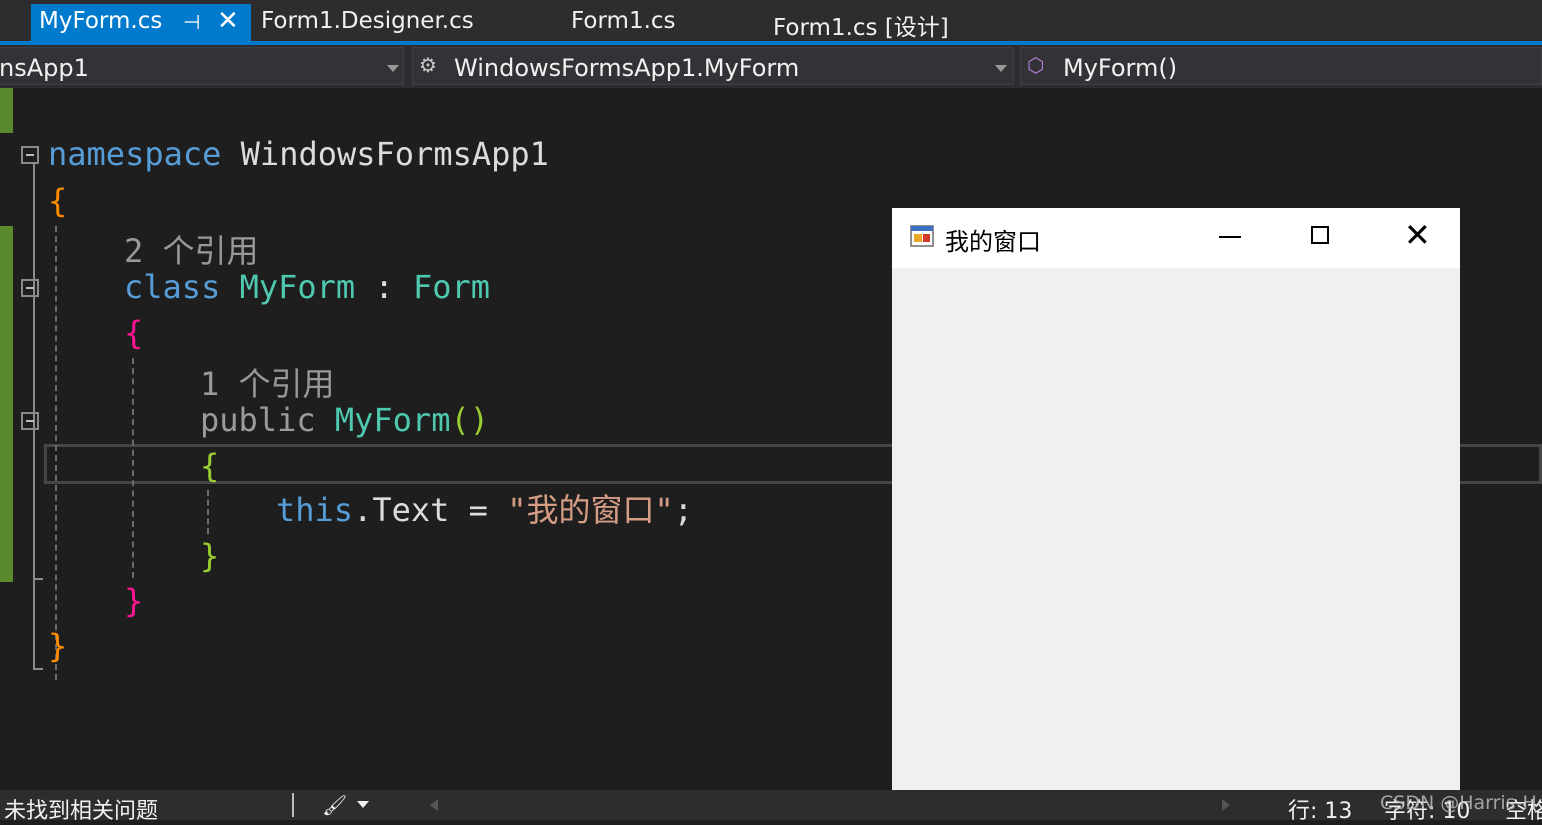 The width and height of the screenshot is (1542, 825). I want to click on member-dropdown-value: MyForm(), so click(1120, 68).